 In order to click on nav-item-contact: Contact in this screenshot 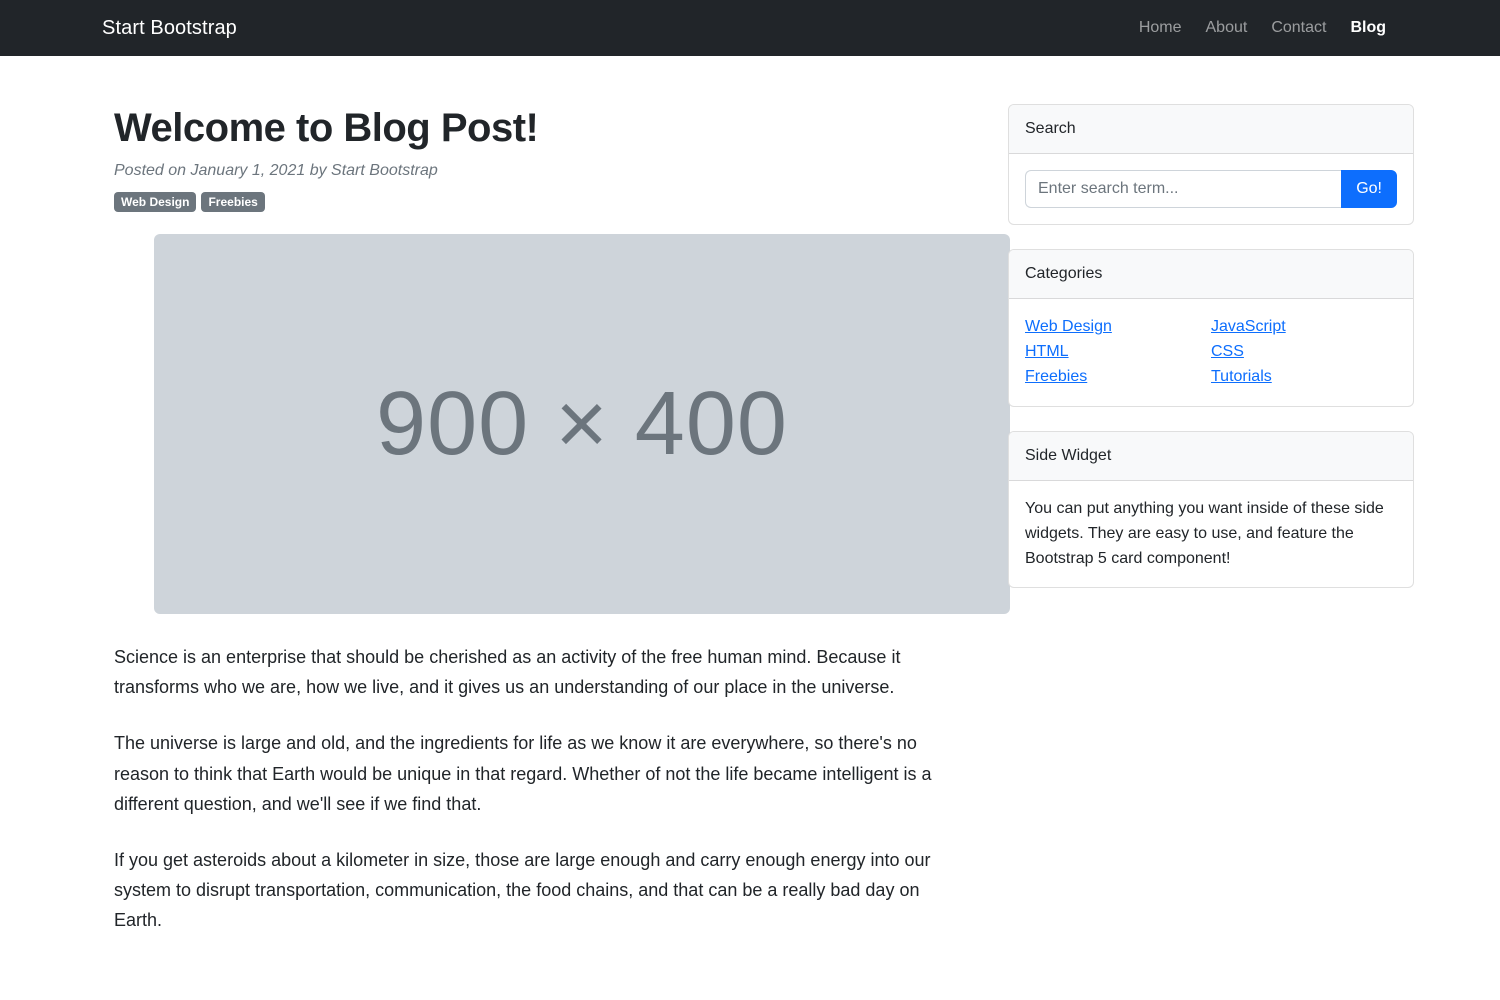, I will do `click(1298, 27)`.